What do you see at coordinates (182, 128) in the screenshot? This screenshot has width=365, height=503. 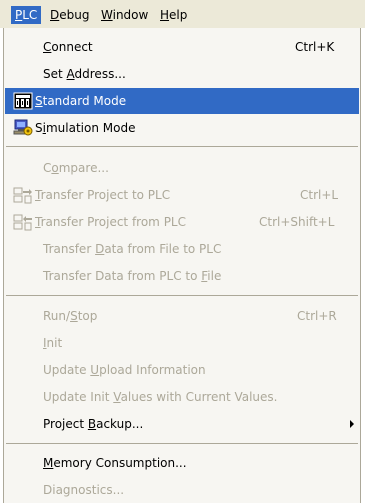 I see `menu-item-simulation-mode: Simulation Mode` at bounding box center [182, 128].